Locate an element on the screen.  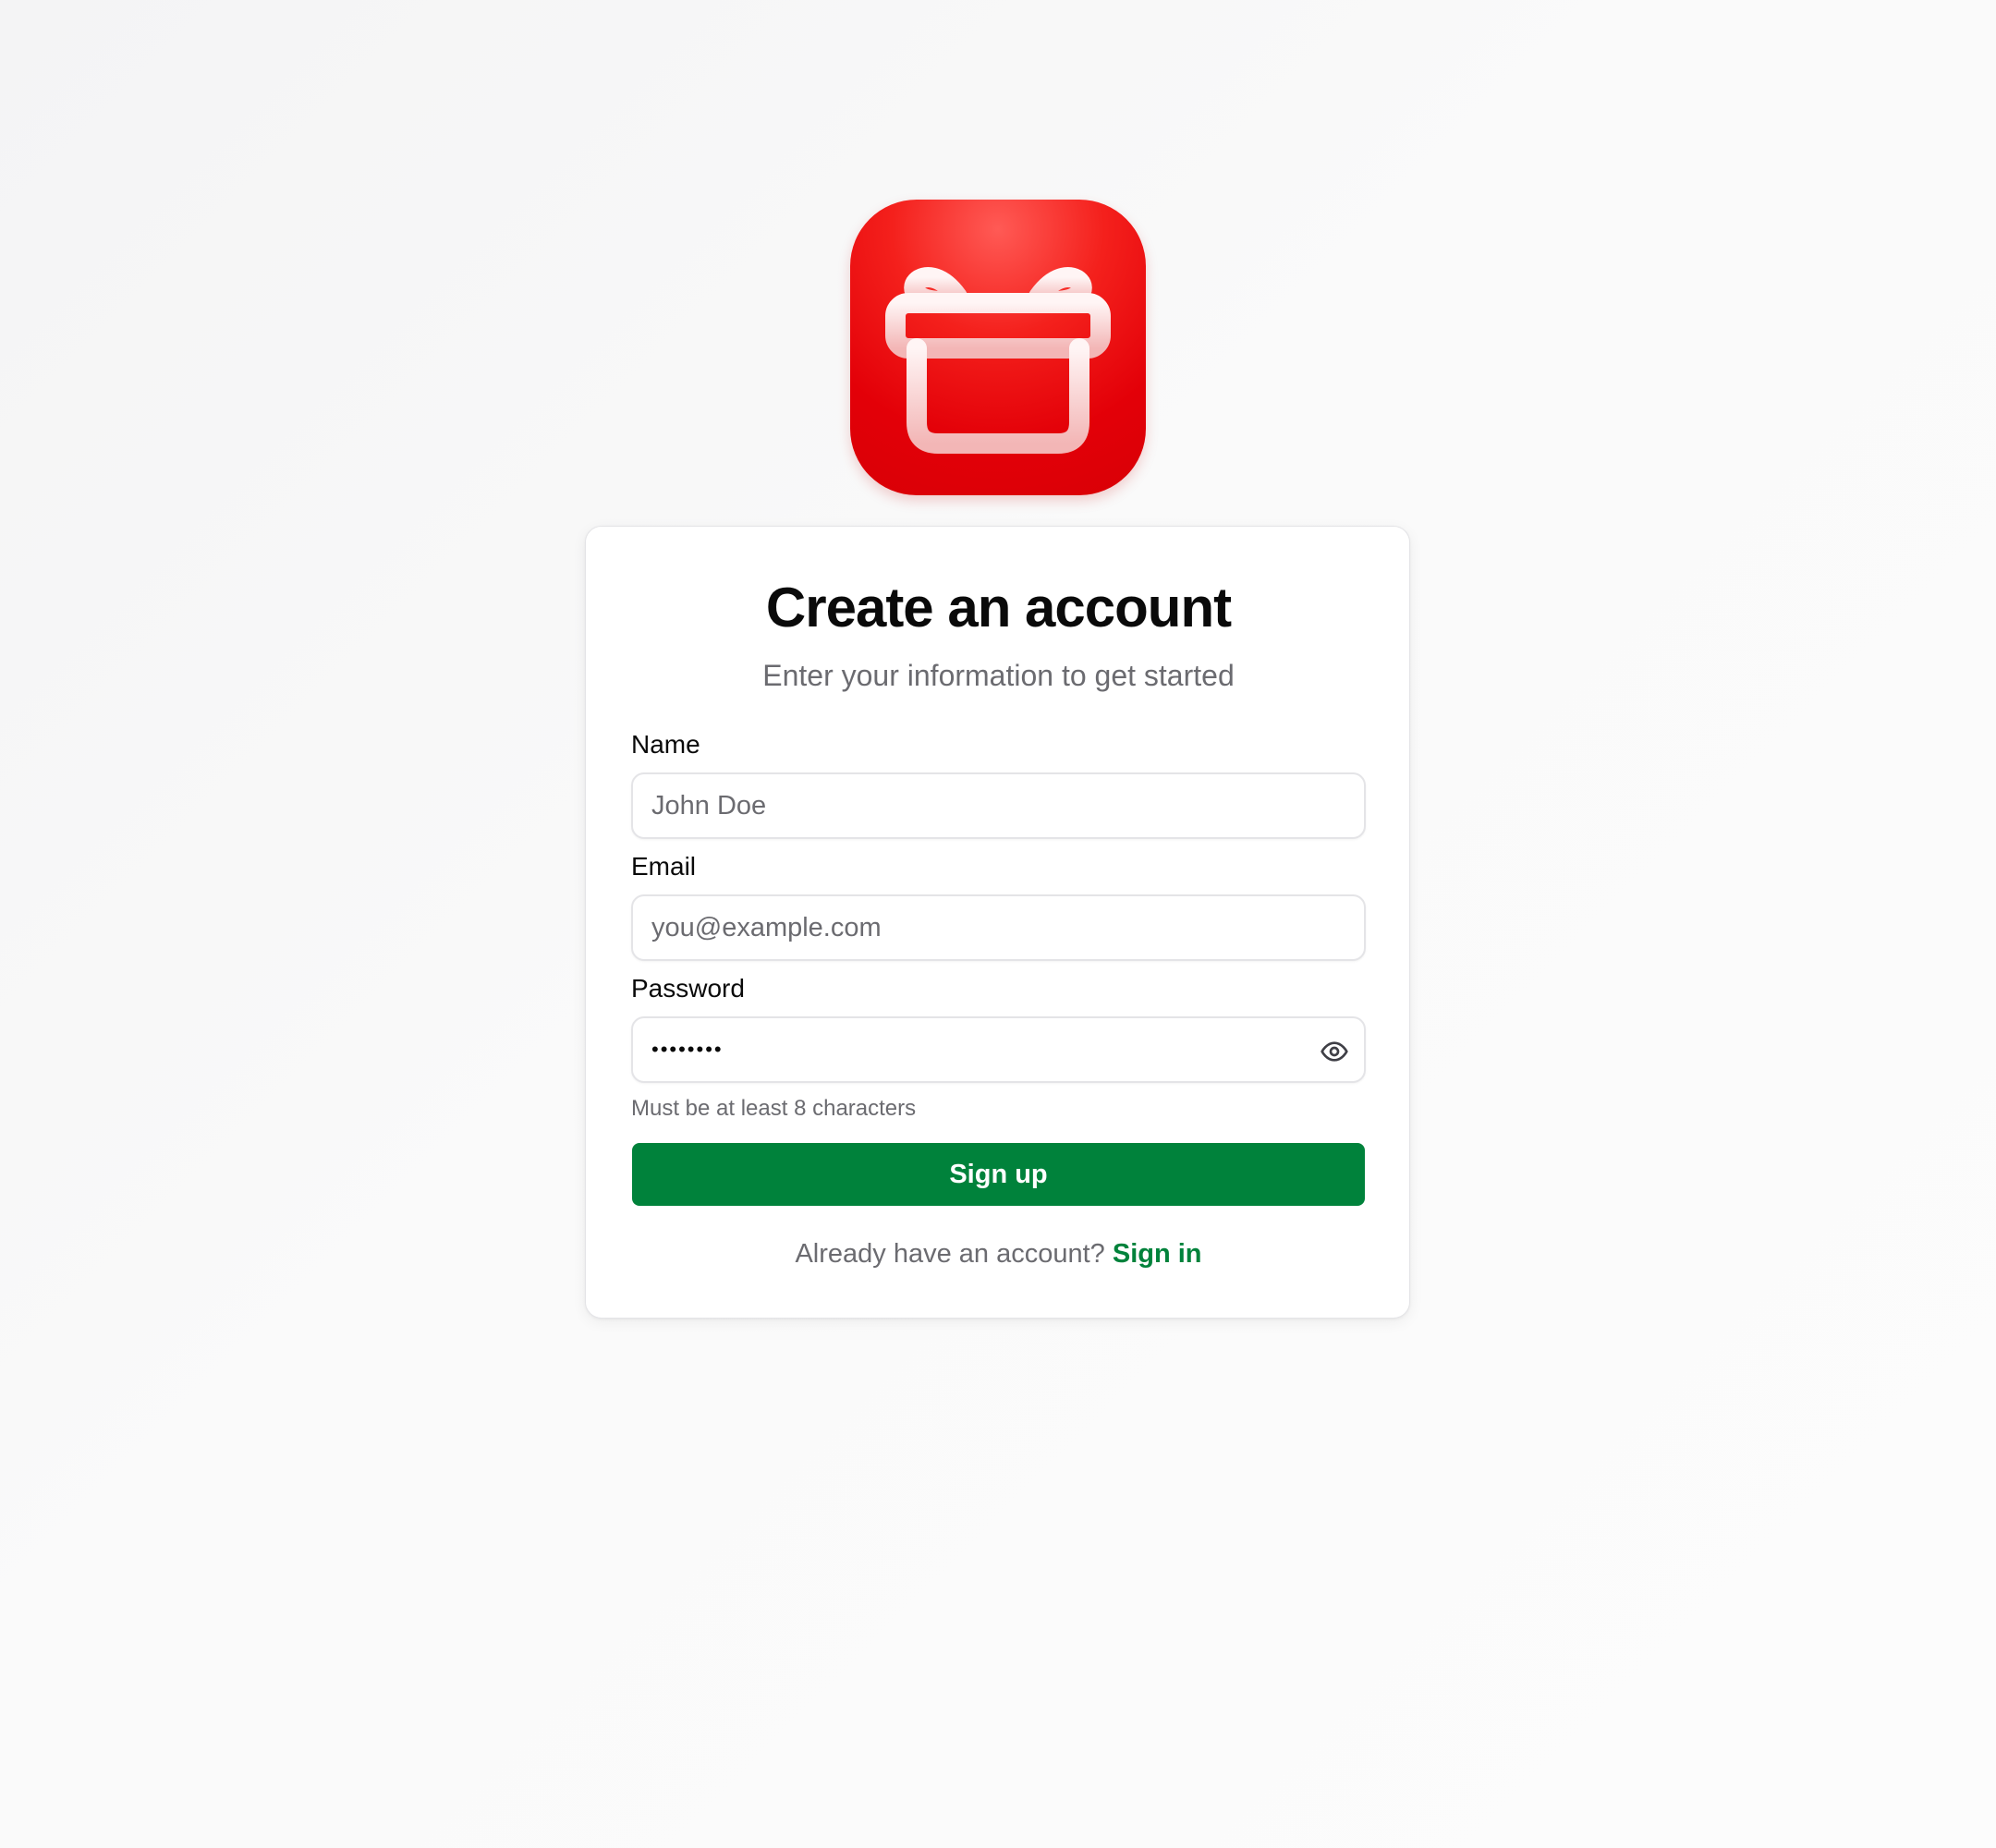
password-input is located at coordinates (998, 1049).